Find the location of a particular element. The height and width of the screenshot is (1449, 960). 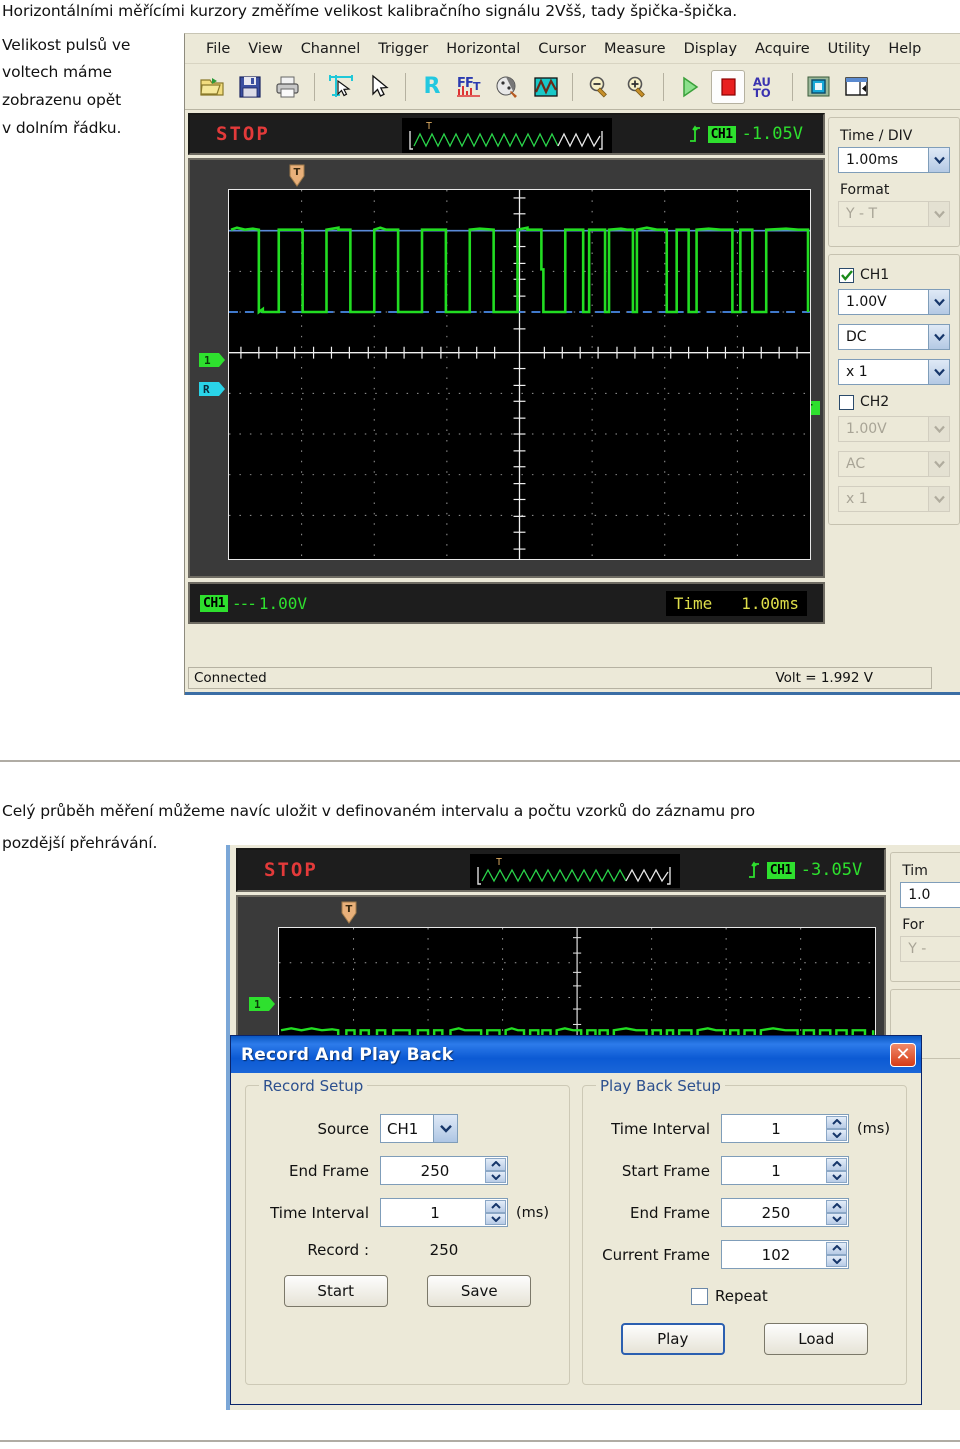

source-select: CH1 is located at coordinates (419, 1128).